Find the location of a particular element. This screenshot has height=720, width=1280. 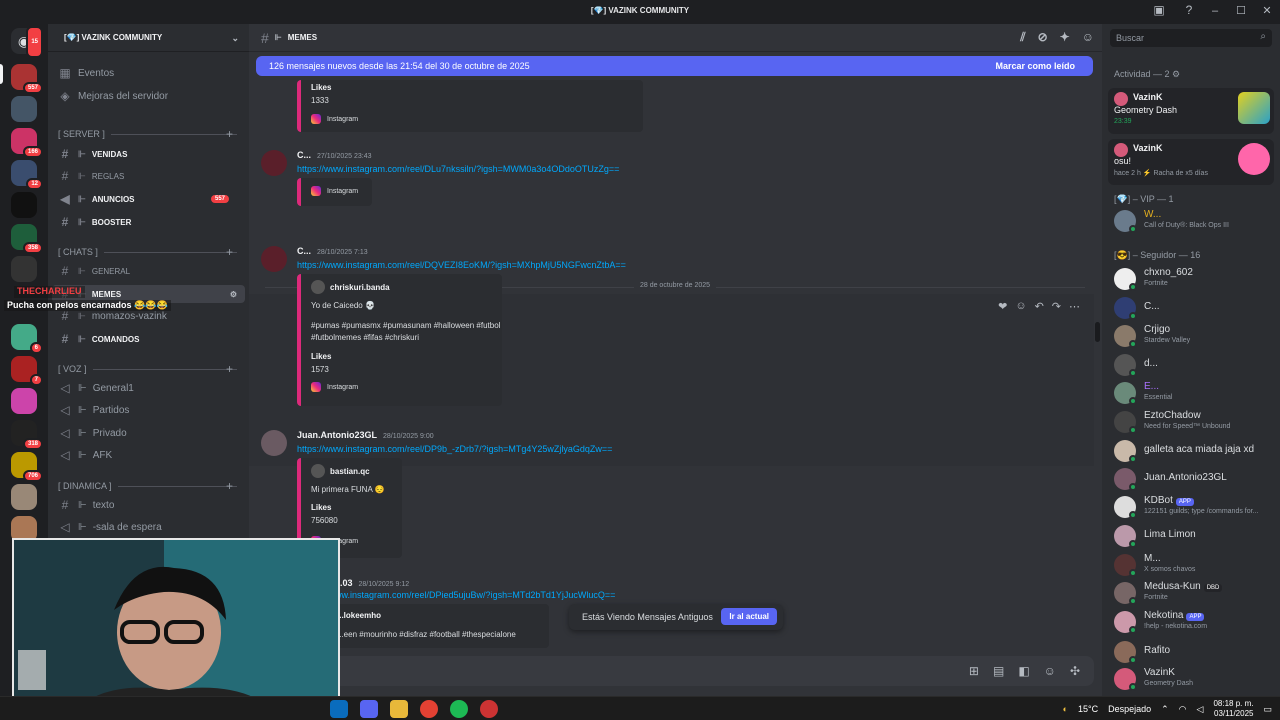

folder-icon is located at coordinates (399, 709).